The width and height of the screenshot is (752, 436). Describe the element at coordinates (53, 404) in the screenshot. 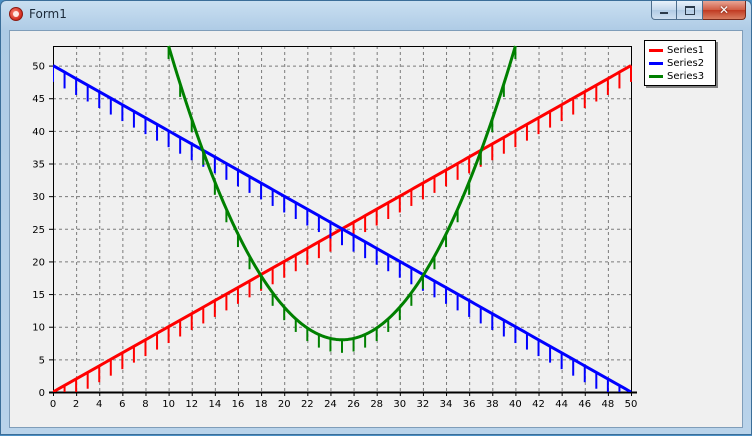

I see `x-tick-label: 0` at that location.